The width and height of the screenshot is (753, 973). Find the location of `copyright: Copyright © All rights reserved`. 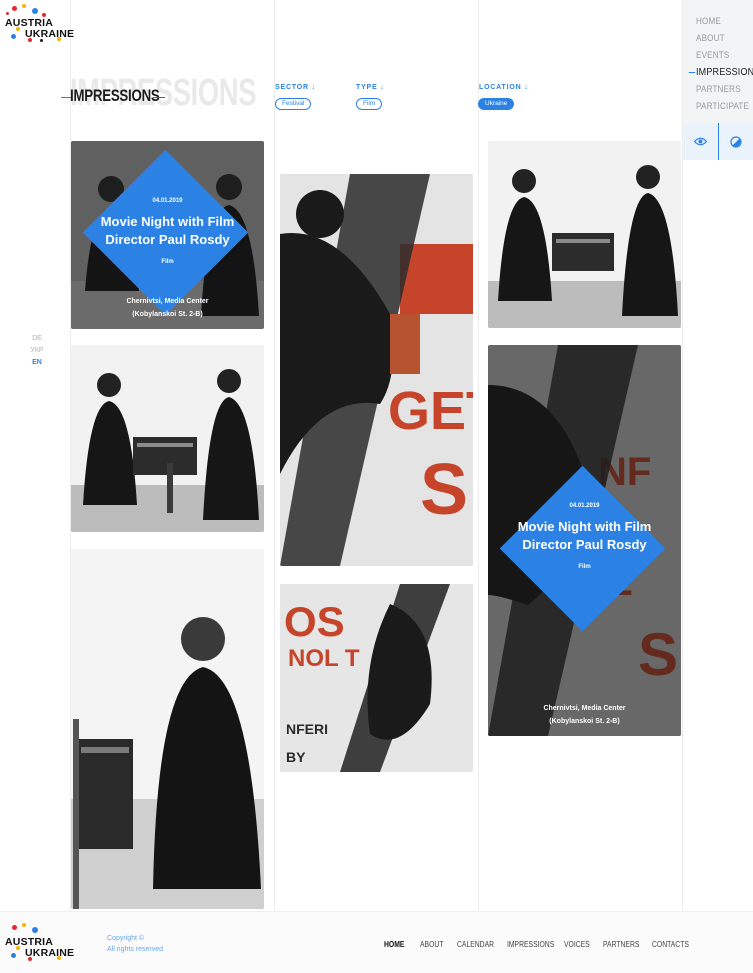

copyright: Copyright © All rights reserved is located at coordinates (135, 944).